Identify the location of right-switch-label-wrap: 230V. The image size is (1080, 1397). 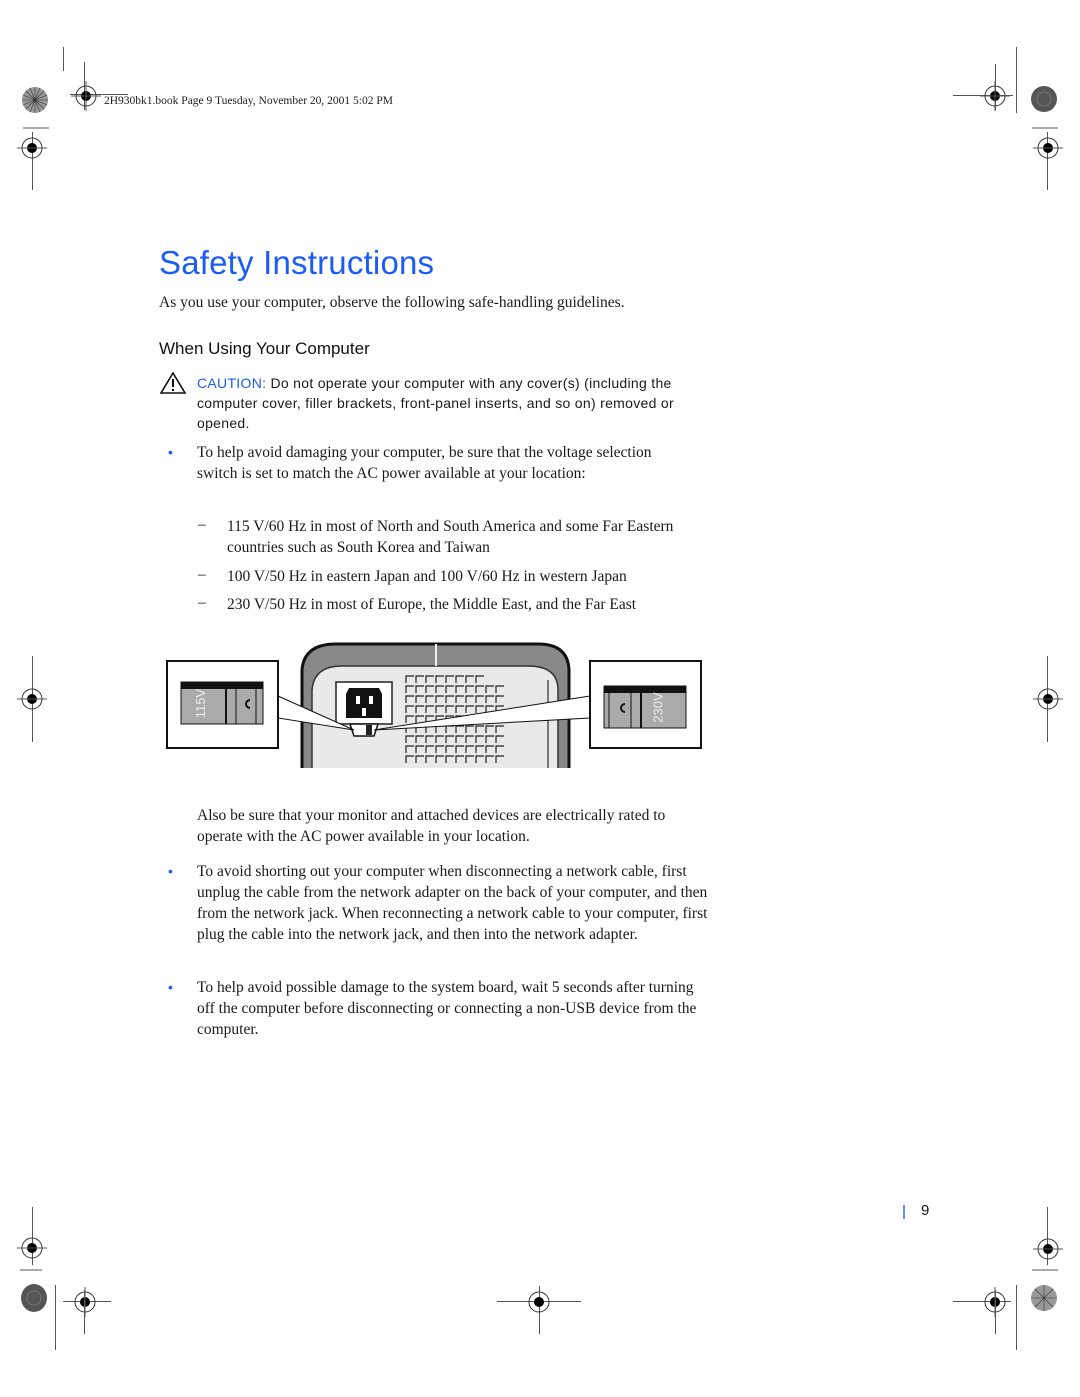
(664, 708).